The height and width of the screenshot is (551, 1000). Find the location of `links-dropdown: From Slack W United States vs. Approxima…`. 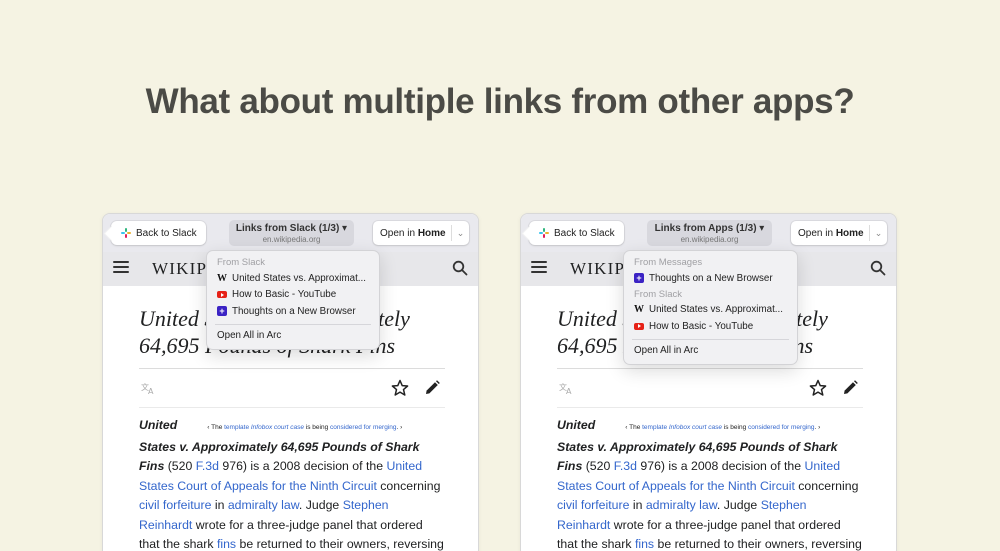

links-dropdown: From Slack W United States vs. Approxima… is located at coordinates (293, 300).